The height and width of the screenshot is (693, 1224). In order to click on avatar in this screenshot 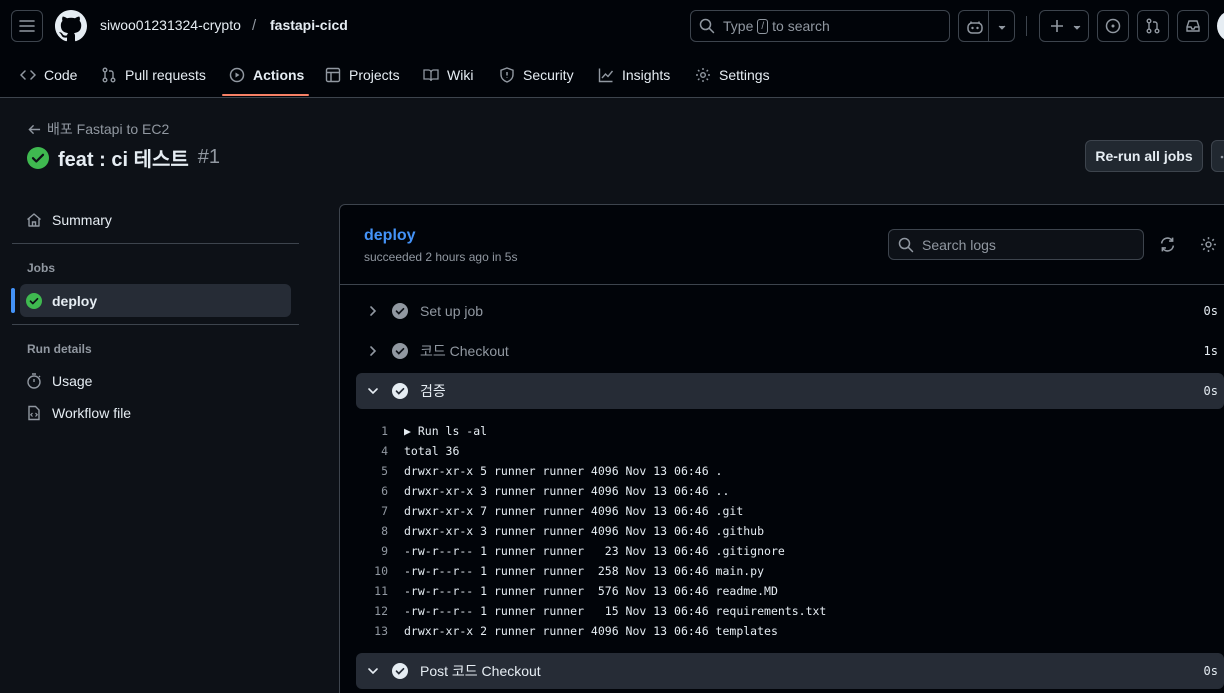, I will do `click(1220, 26)`.